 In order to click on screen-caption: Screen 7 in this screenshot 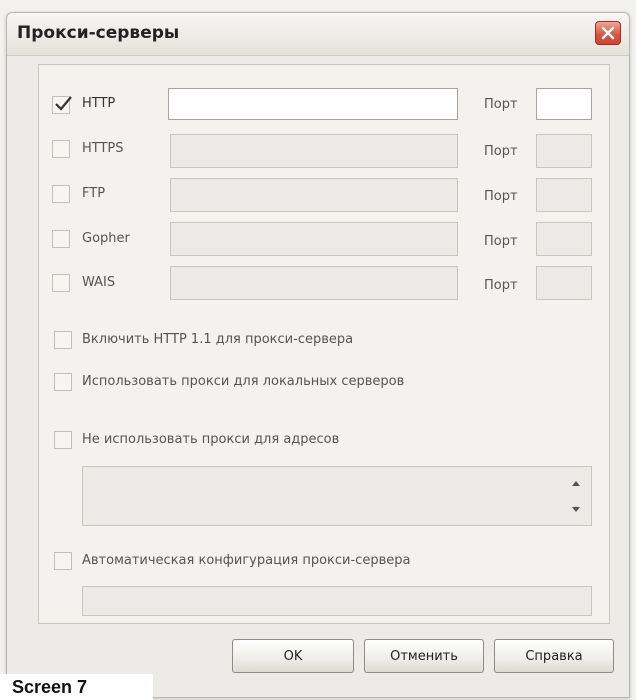, I will do `click(76, 687)`.